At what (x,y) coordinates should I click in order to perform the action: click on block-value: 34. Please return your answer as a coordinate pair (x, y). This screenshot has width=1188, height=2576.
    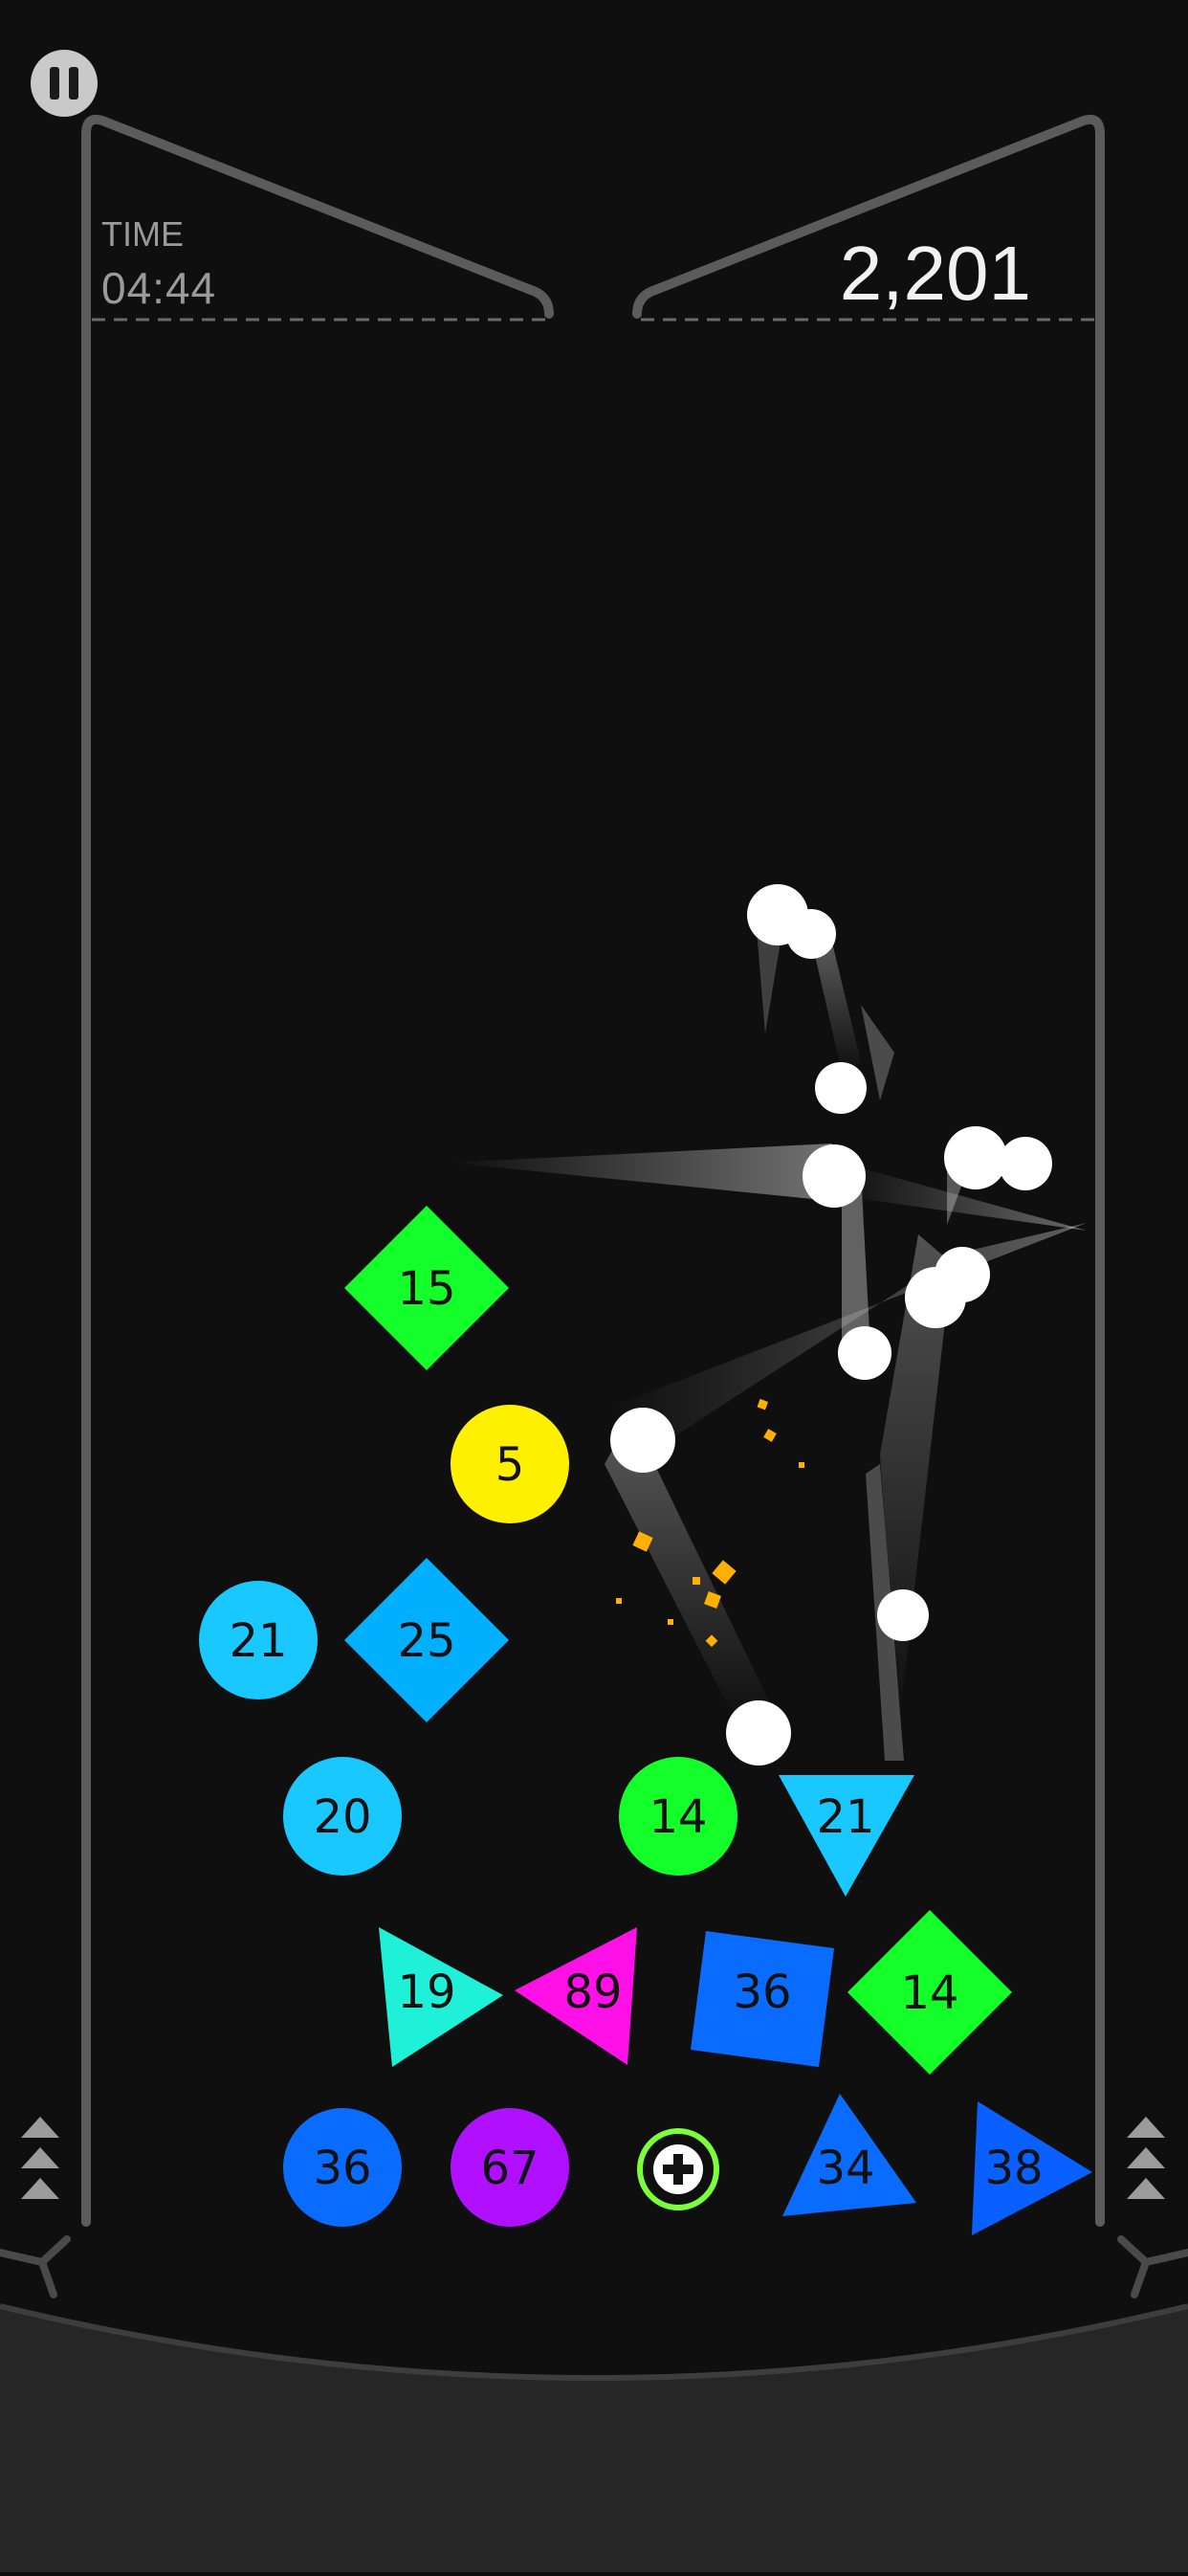
    Looking at the image, I should click on (845, 2168).